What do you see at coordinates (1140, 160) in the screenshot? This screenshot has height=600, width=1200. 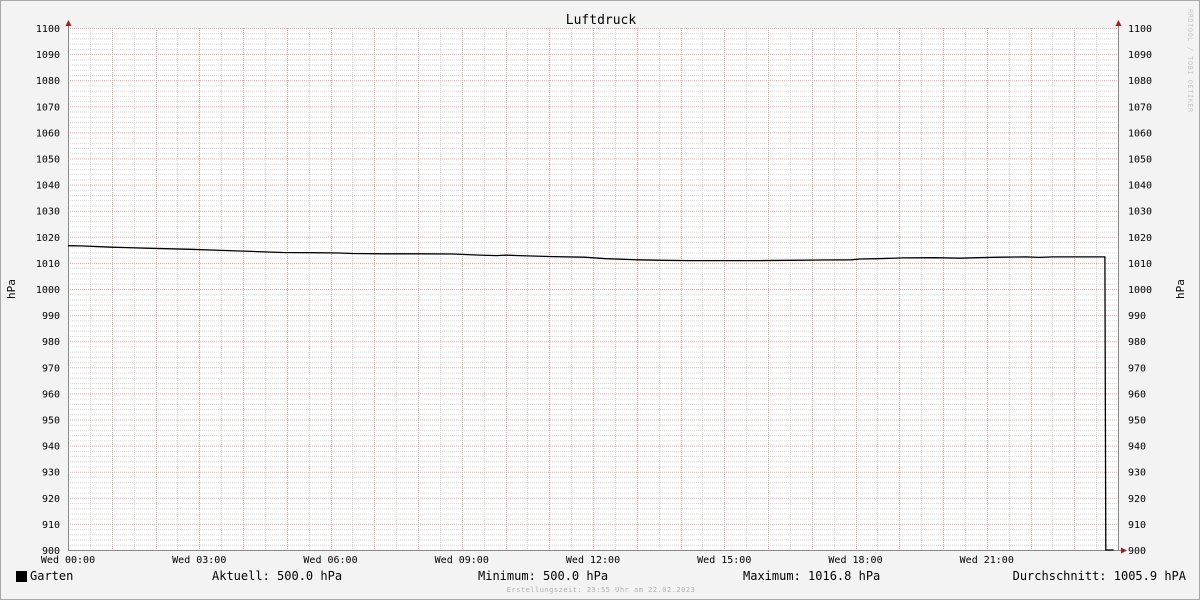 I see `y-tick-label-right: 1050` at bounding box center [1140, 160].